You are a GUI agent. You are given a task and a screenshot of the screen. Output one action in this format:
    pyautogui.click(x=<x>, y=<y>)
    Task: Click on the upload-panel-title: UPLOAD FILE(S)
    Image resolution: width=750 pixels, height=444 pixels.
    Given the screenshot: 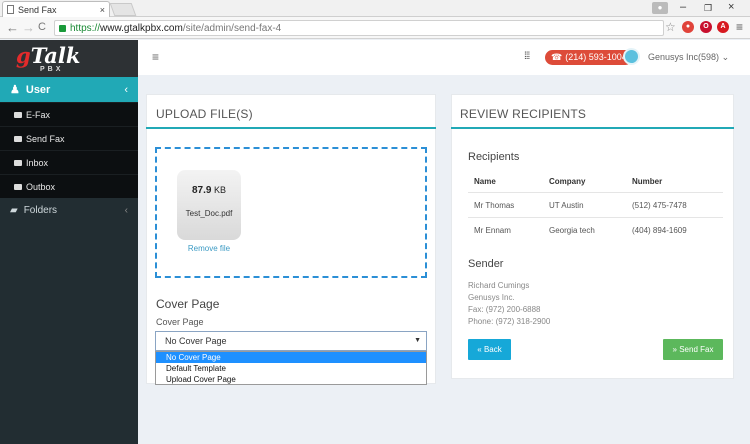 What is the action you would take?
    pyautogui.click(x=204, y=114)
    